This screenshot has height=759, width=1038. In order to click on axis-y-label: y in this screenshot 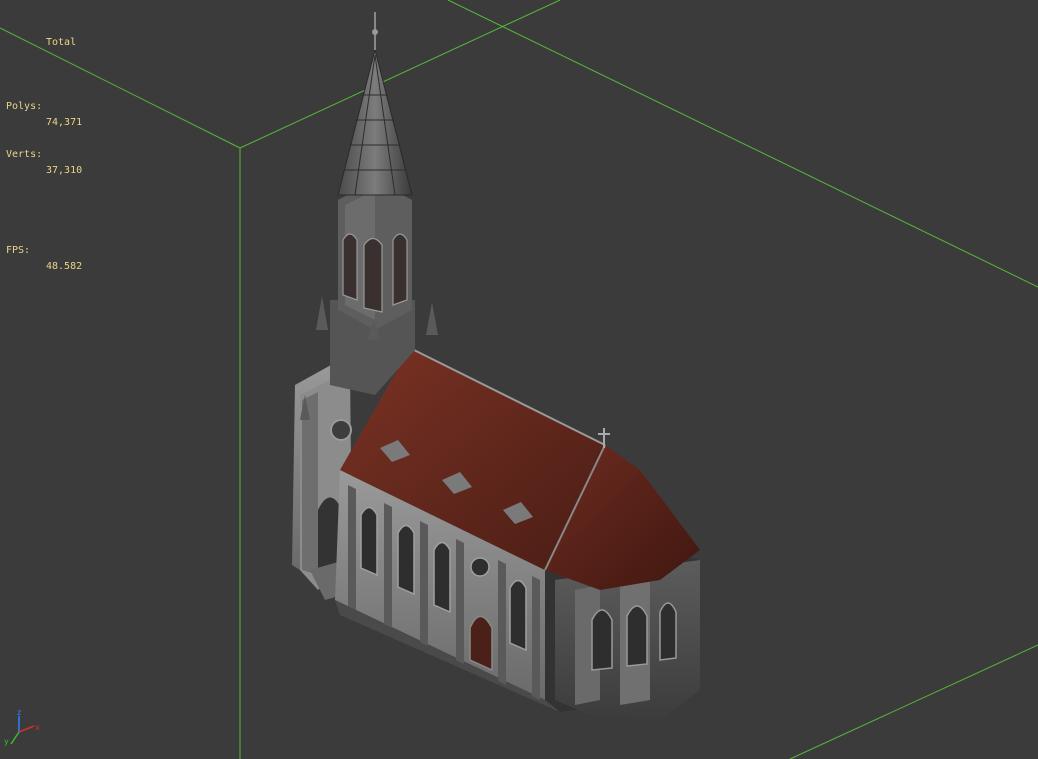, I will do `click(6, 741)`.